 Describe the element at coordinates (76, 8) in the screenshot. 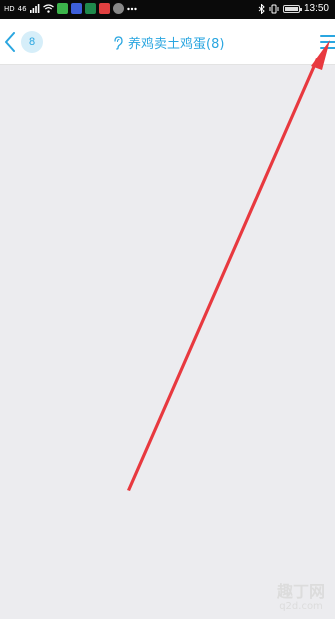

I see `app-icon-blue` at that location.